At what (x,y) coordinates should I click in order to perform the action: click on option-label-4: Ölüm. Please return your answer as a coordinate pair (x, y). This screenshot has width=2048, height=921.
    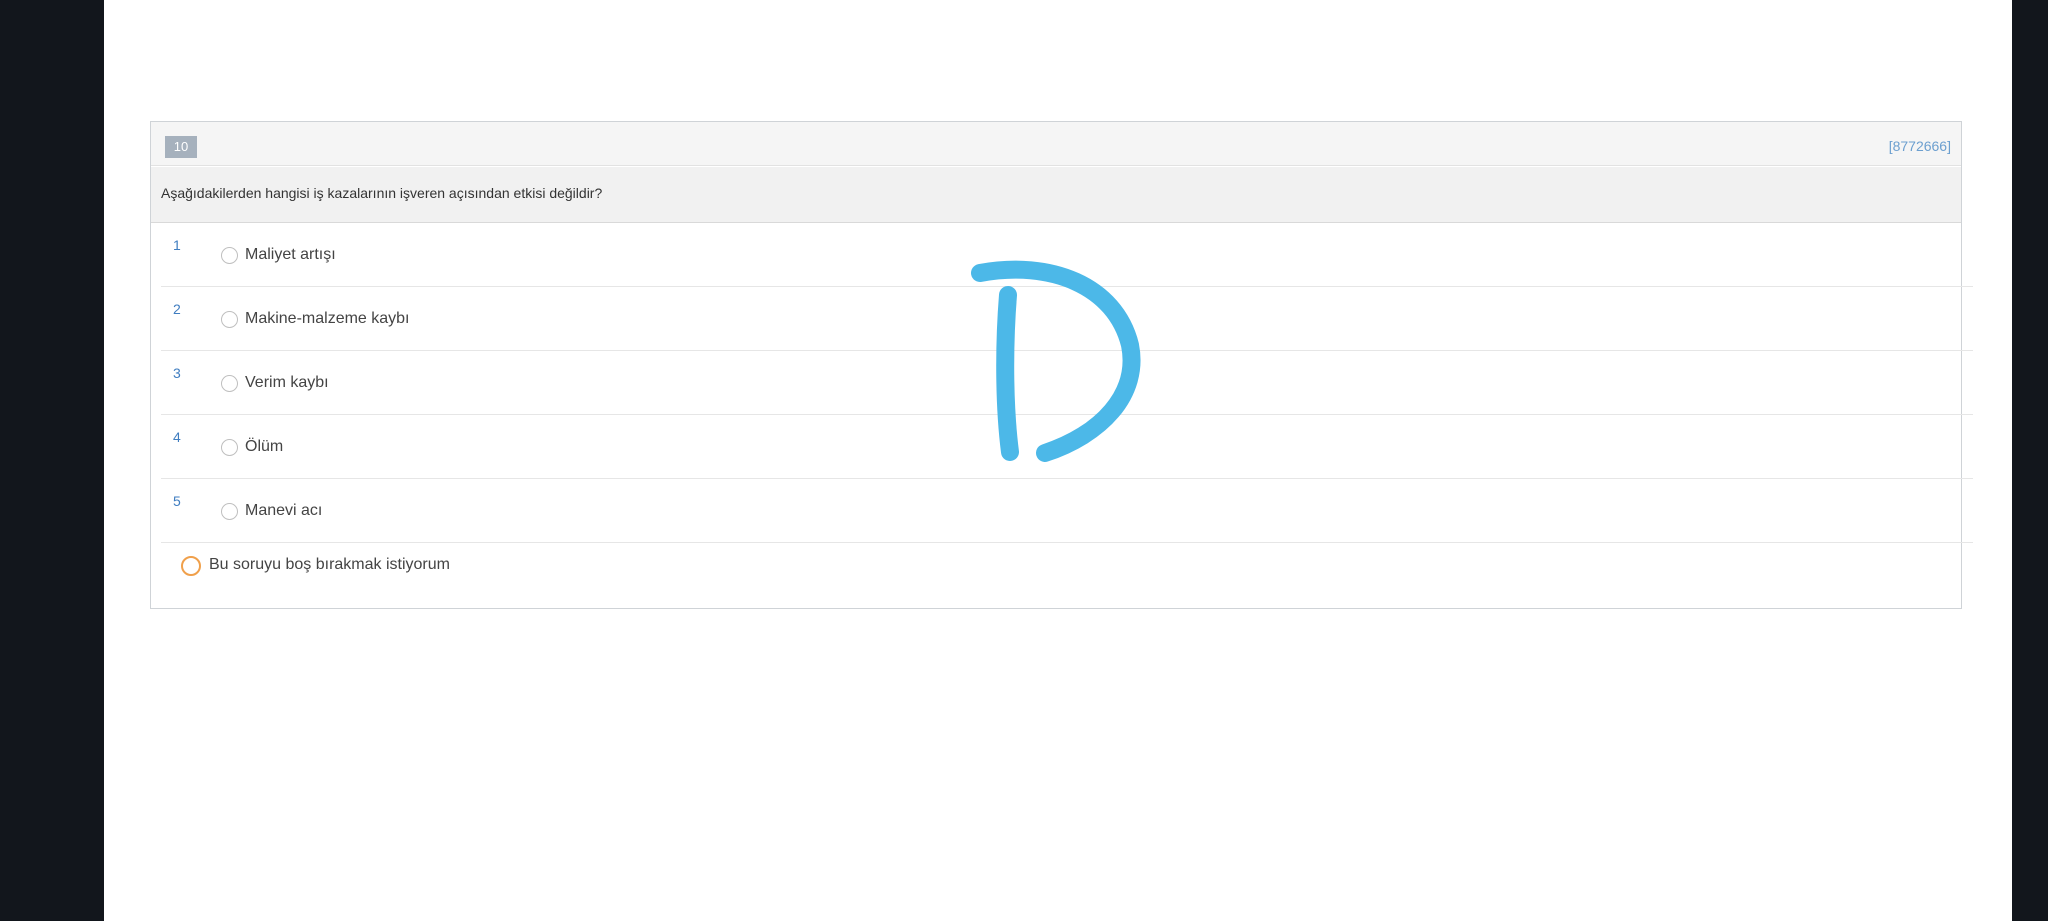
    Looking at the image, I should click on (264, 447).